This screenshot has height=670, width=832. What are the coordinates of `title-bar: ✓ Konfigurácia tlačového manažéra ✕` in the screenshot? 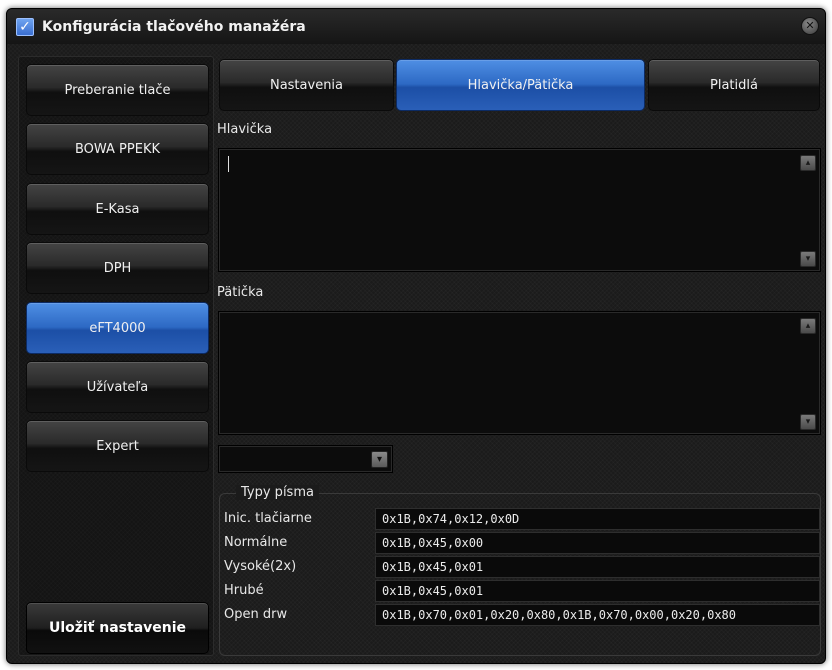 It's located at (416, 26).